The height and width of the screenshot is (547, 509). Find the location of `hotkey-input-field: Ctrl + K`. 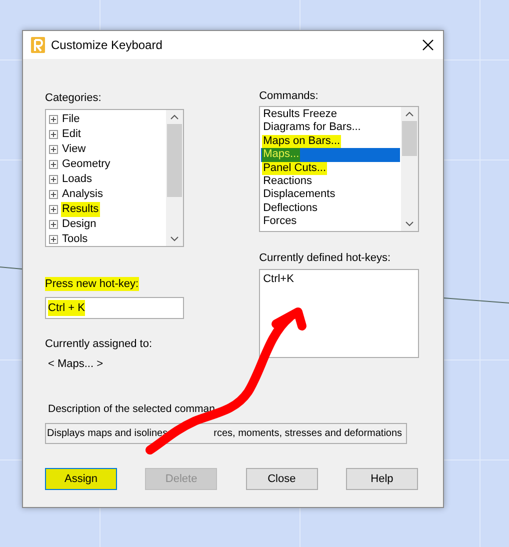

hotkey-input-field: Ctrl + K is located at coordinates (114, 308).